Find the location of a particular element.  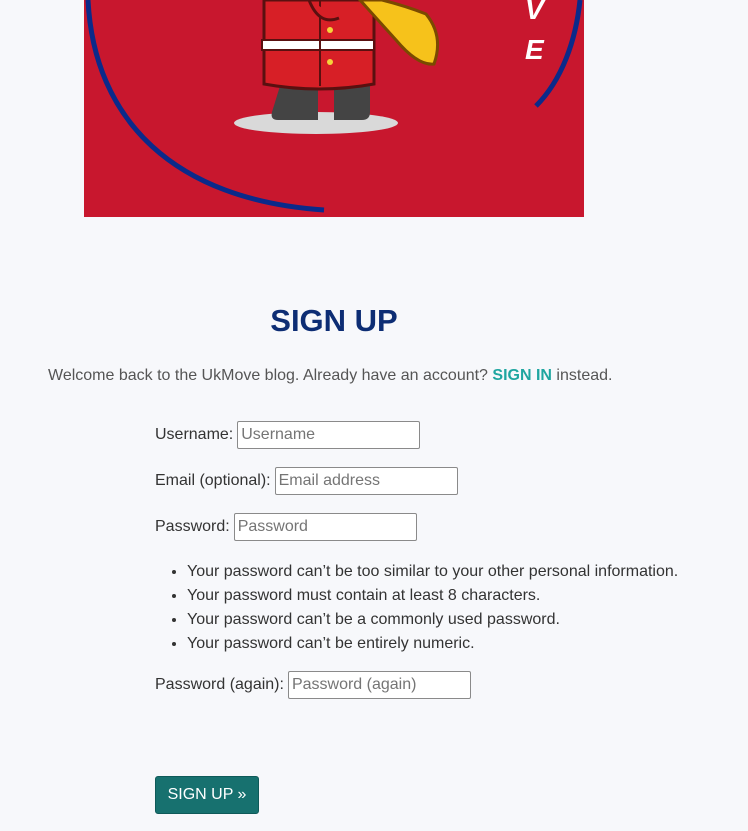

password-again-row: Password (again): is located at coordinates (313, 685).